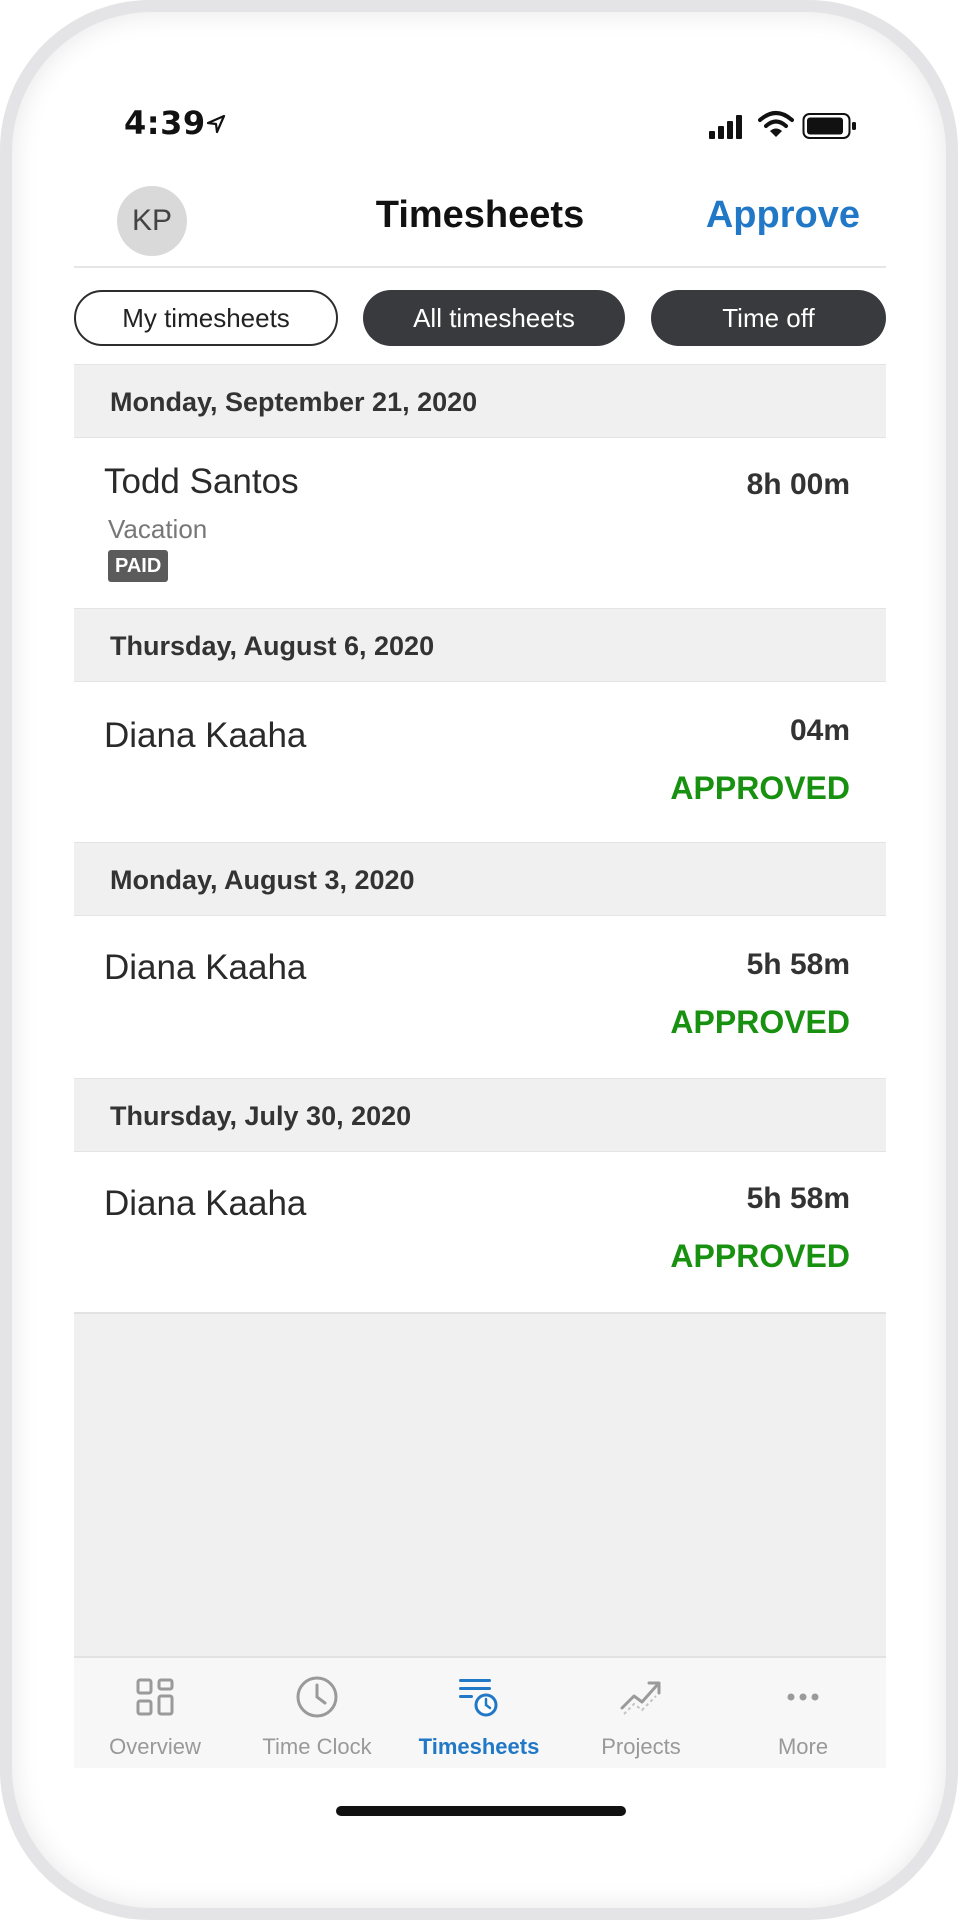 The image size is (960, 1922). What do you see at coordinates (803, 1713) in the screenshot?
I see `nav-more: More` at bounding box center [803, 1713].